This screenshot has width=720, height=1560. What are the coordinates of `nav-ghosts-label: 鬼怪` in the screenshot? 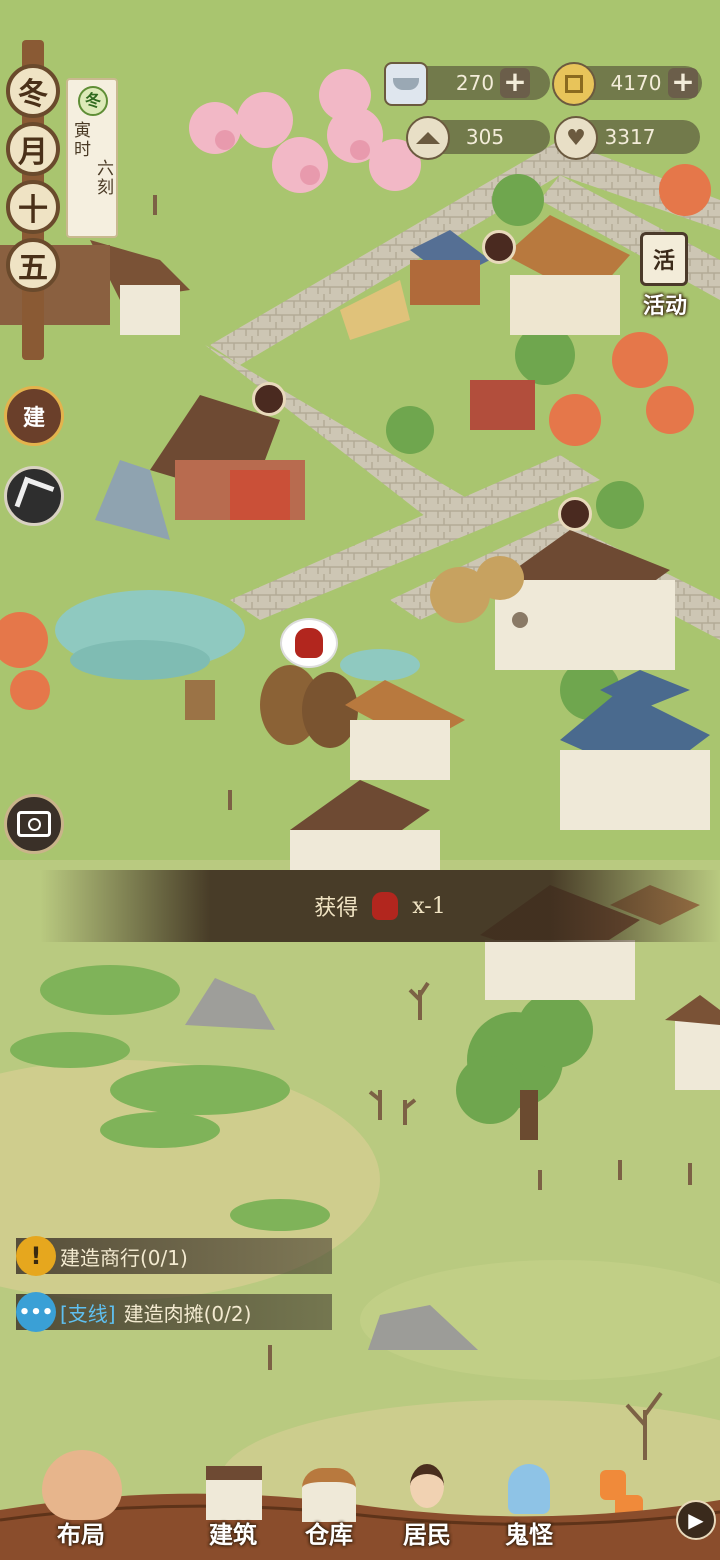 It's located at (529, 1534).